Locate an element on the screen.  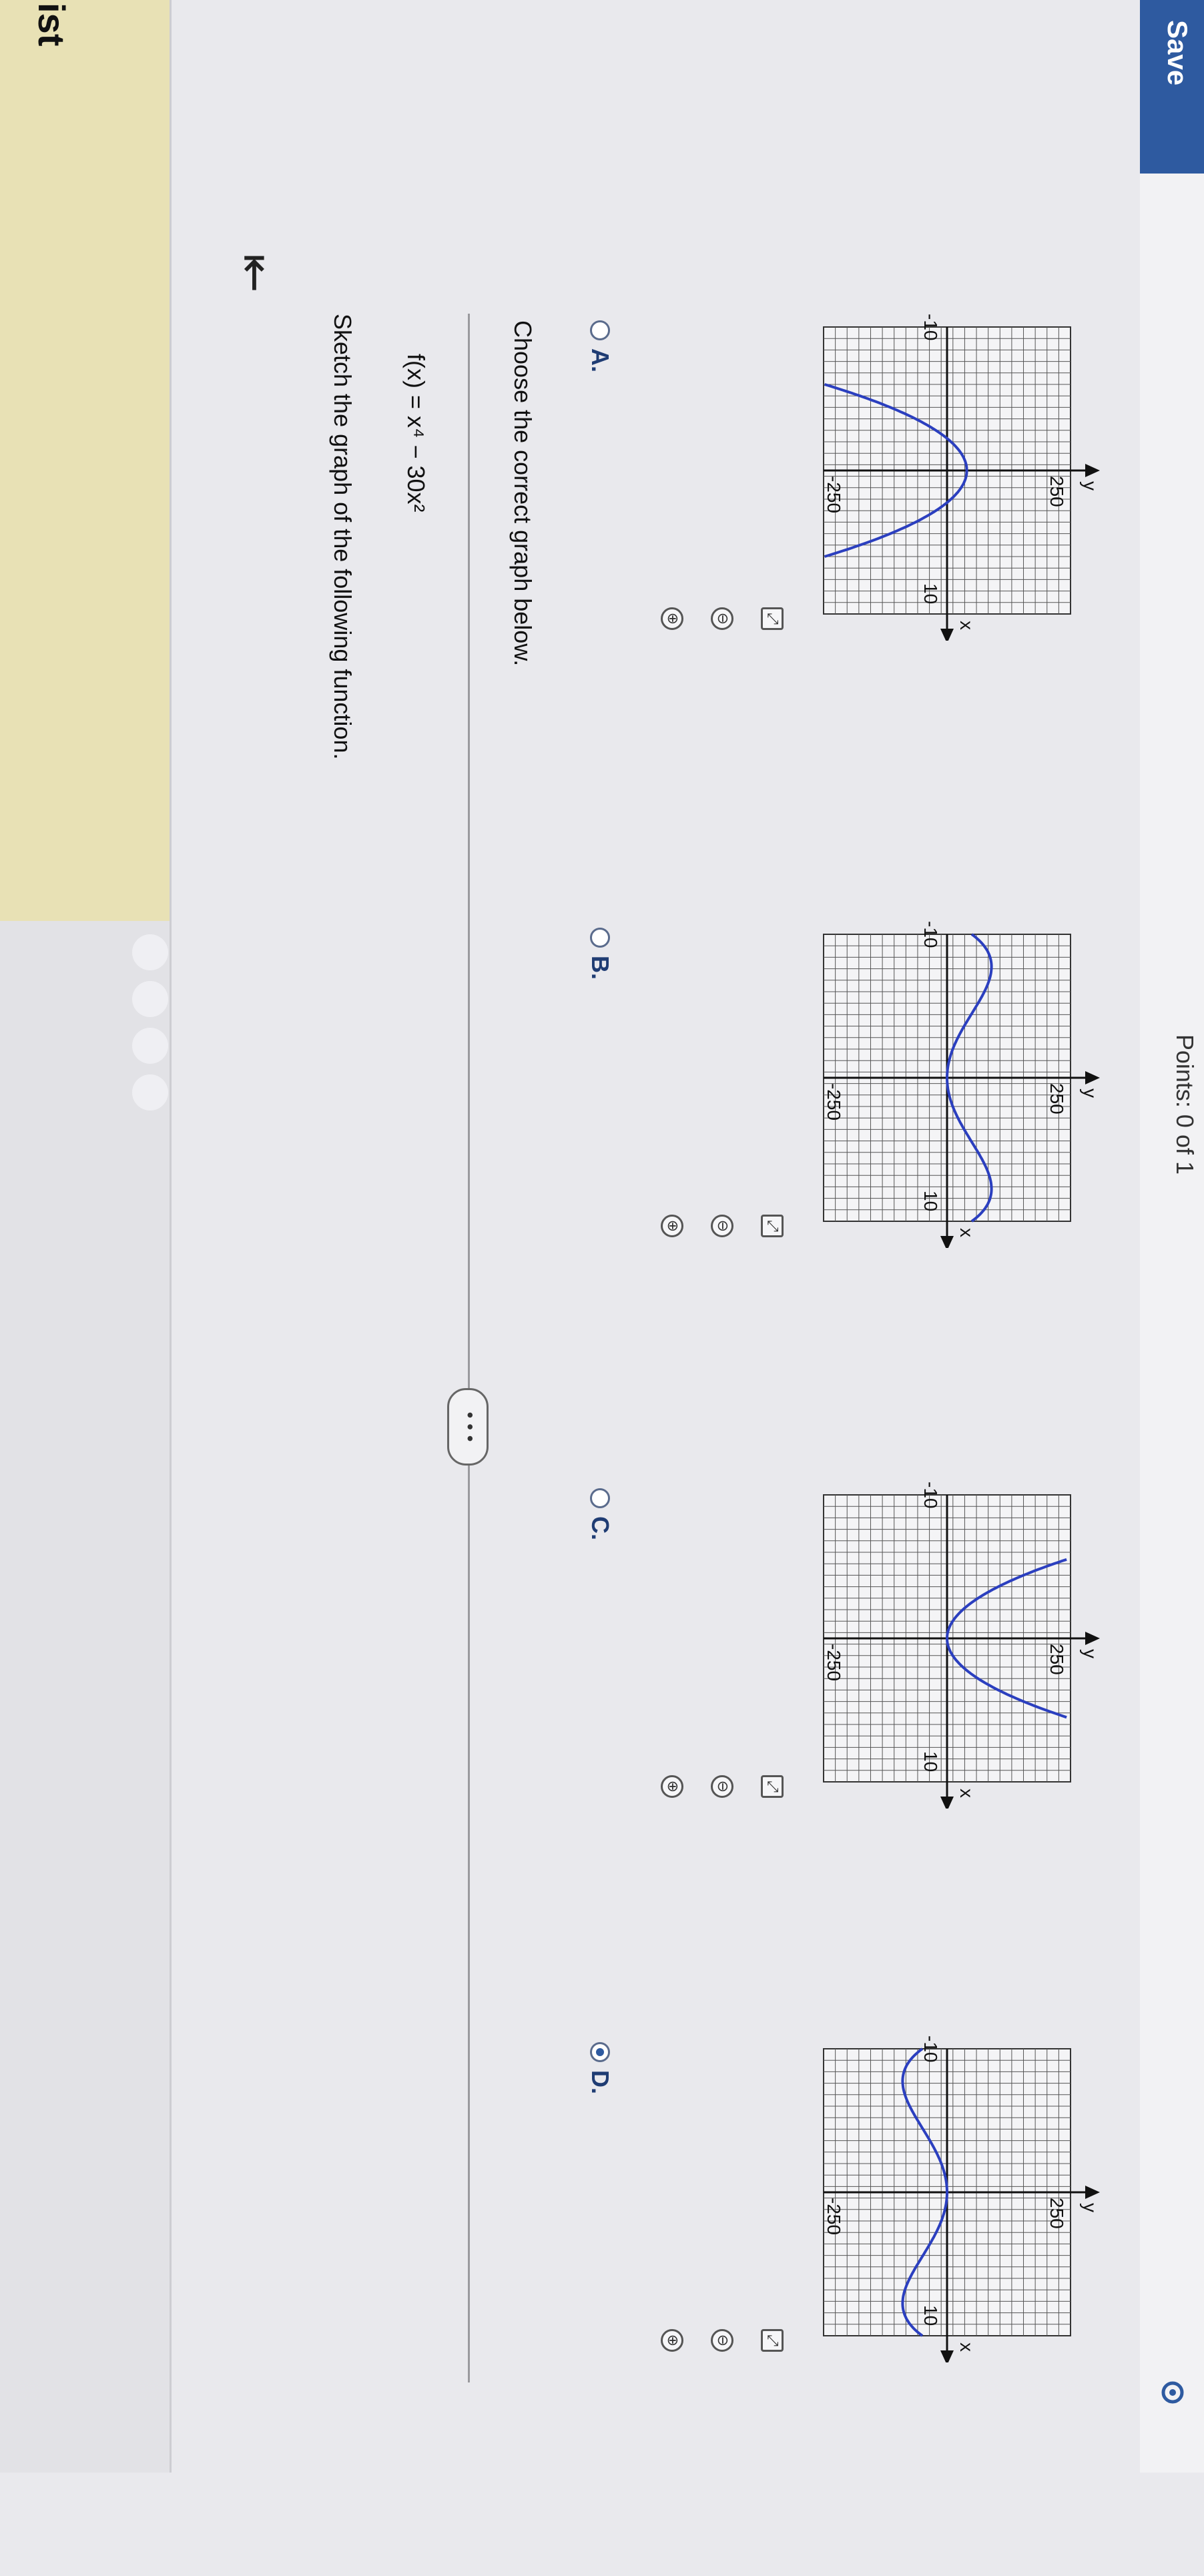
graph-a: y x 250 -250 -10 10 is located at coordinates (962, 477).